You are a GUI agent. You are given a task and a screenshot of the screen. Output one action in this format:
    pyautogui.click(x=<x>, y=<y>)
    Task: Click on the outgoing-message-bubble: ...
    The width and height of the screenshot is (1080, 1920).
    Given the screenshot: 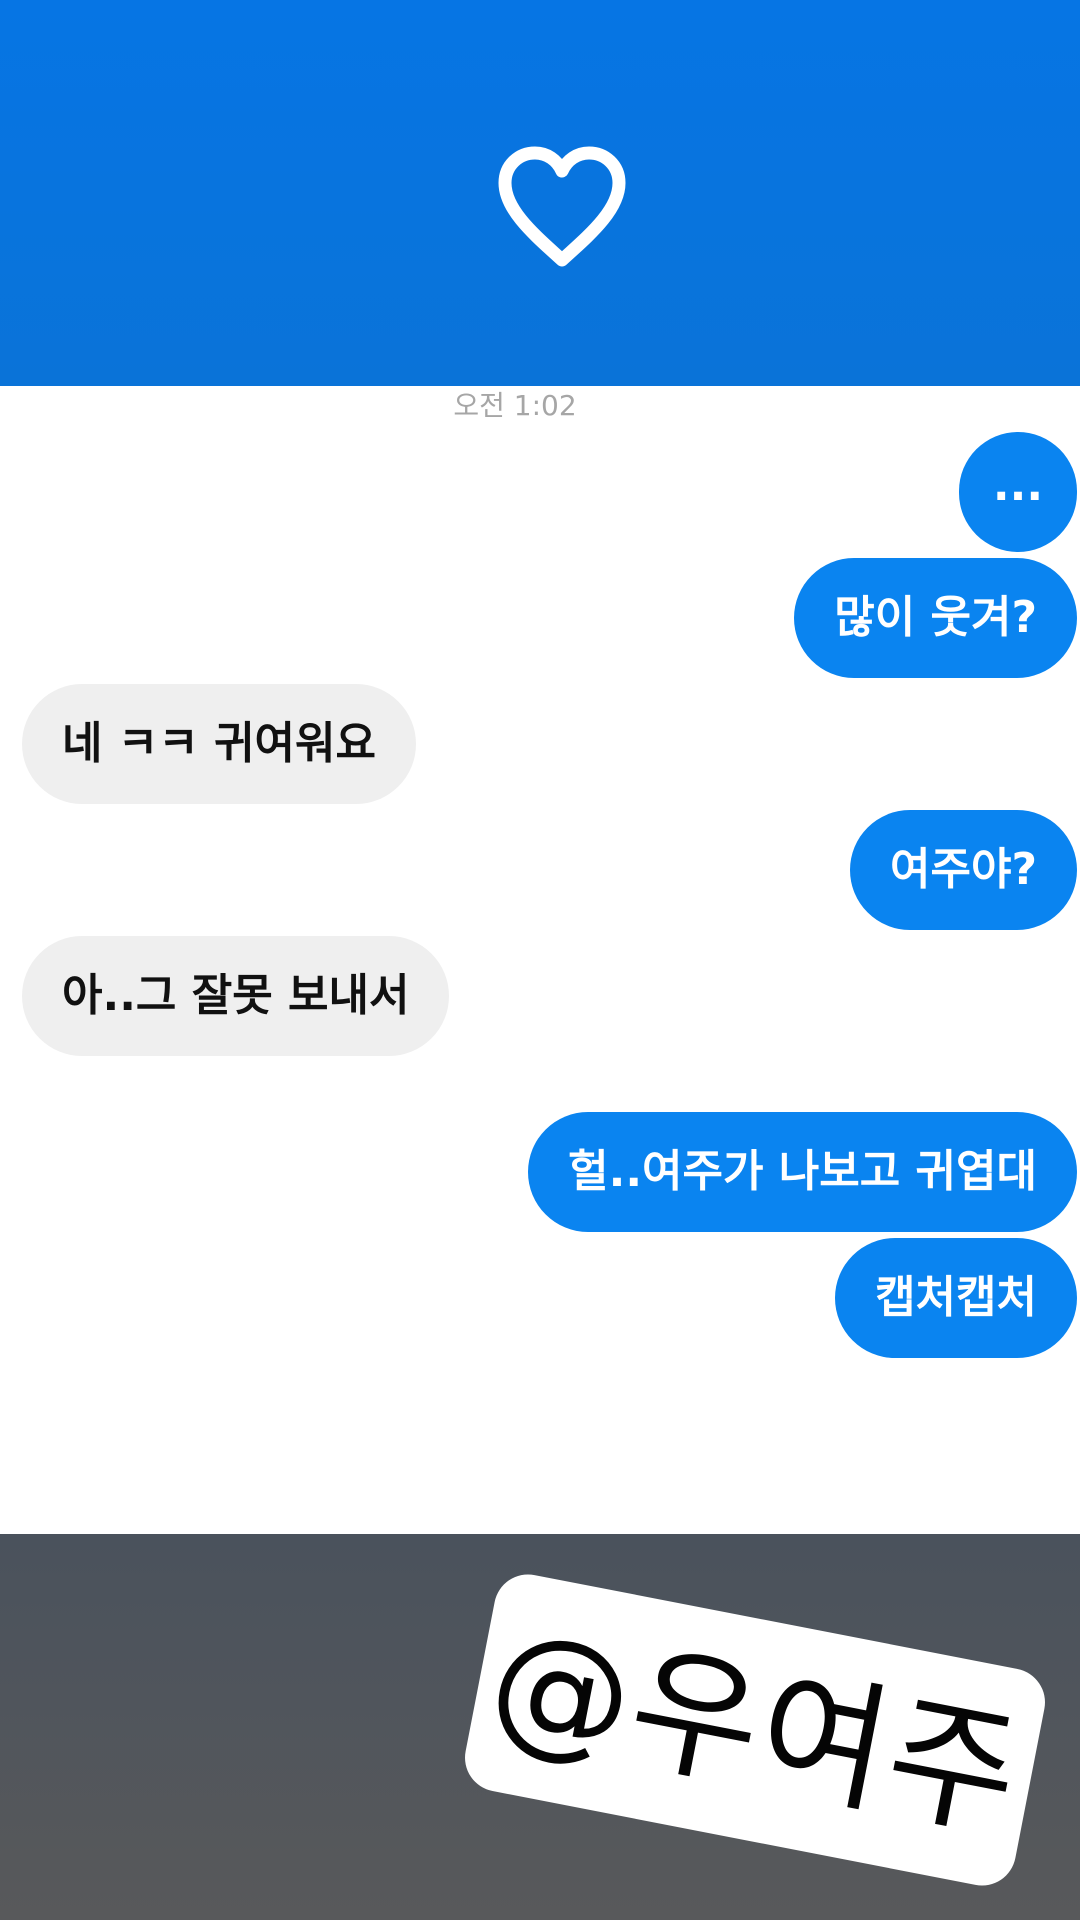 What is the action you would take?
    pyautogui.click(x=1018, y=492)
    